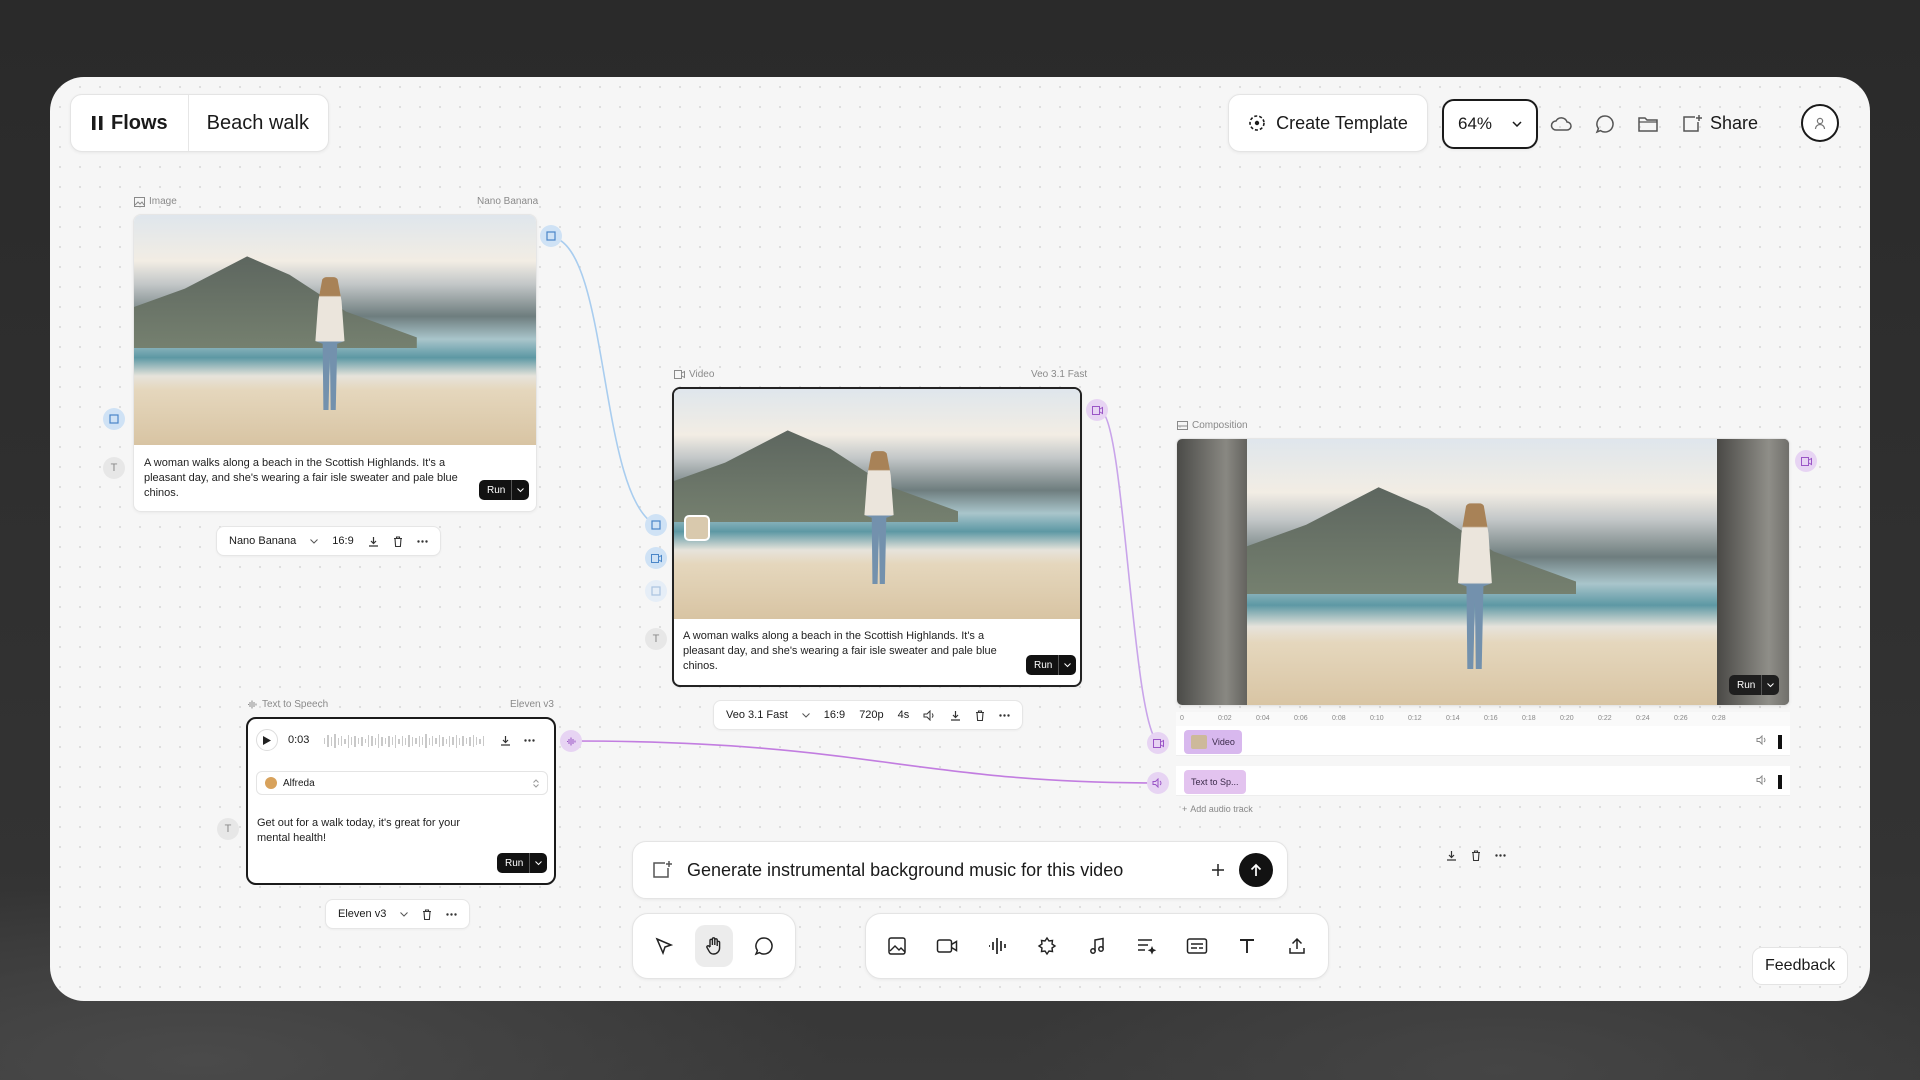  Describe the element at coordinates (522, 863) in the screenshot. I see `tts-run-button: Run` at that location.